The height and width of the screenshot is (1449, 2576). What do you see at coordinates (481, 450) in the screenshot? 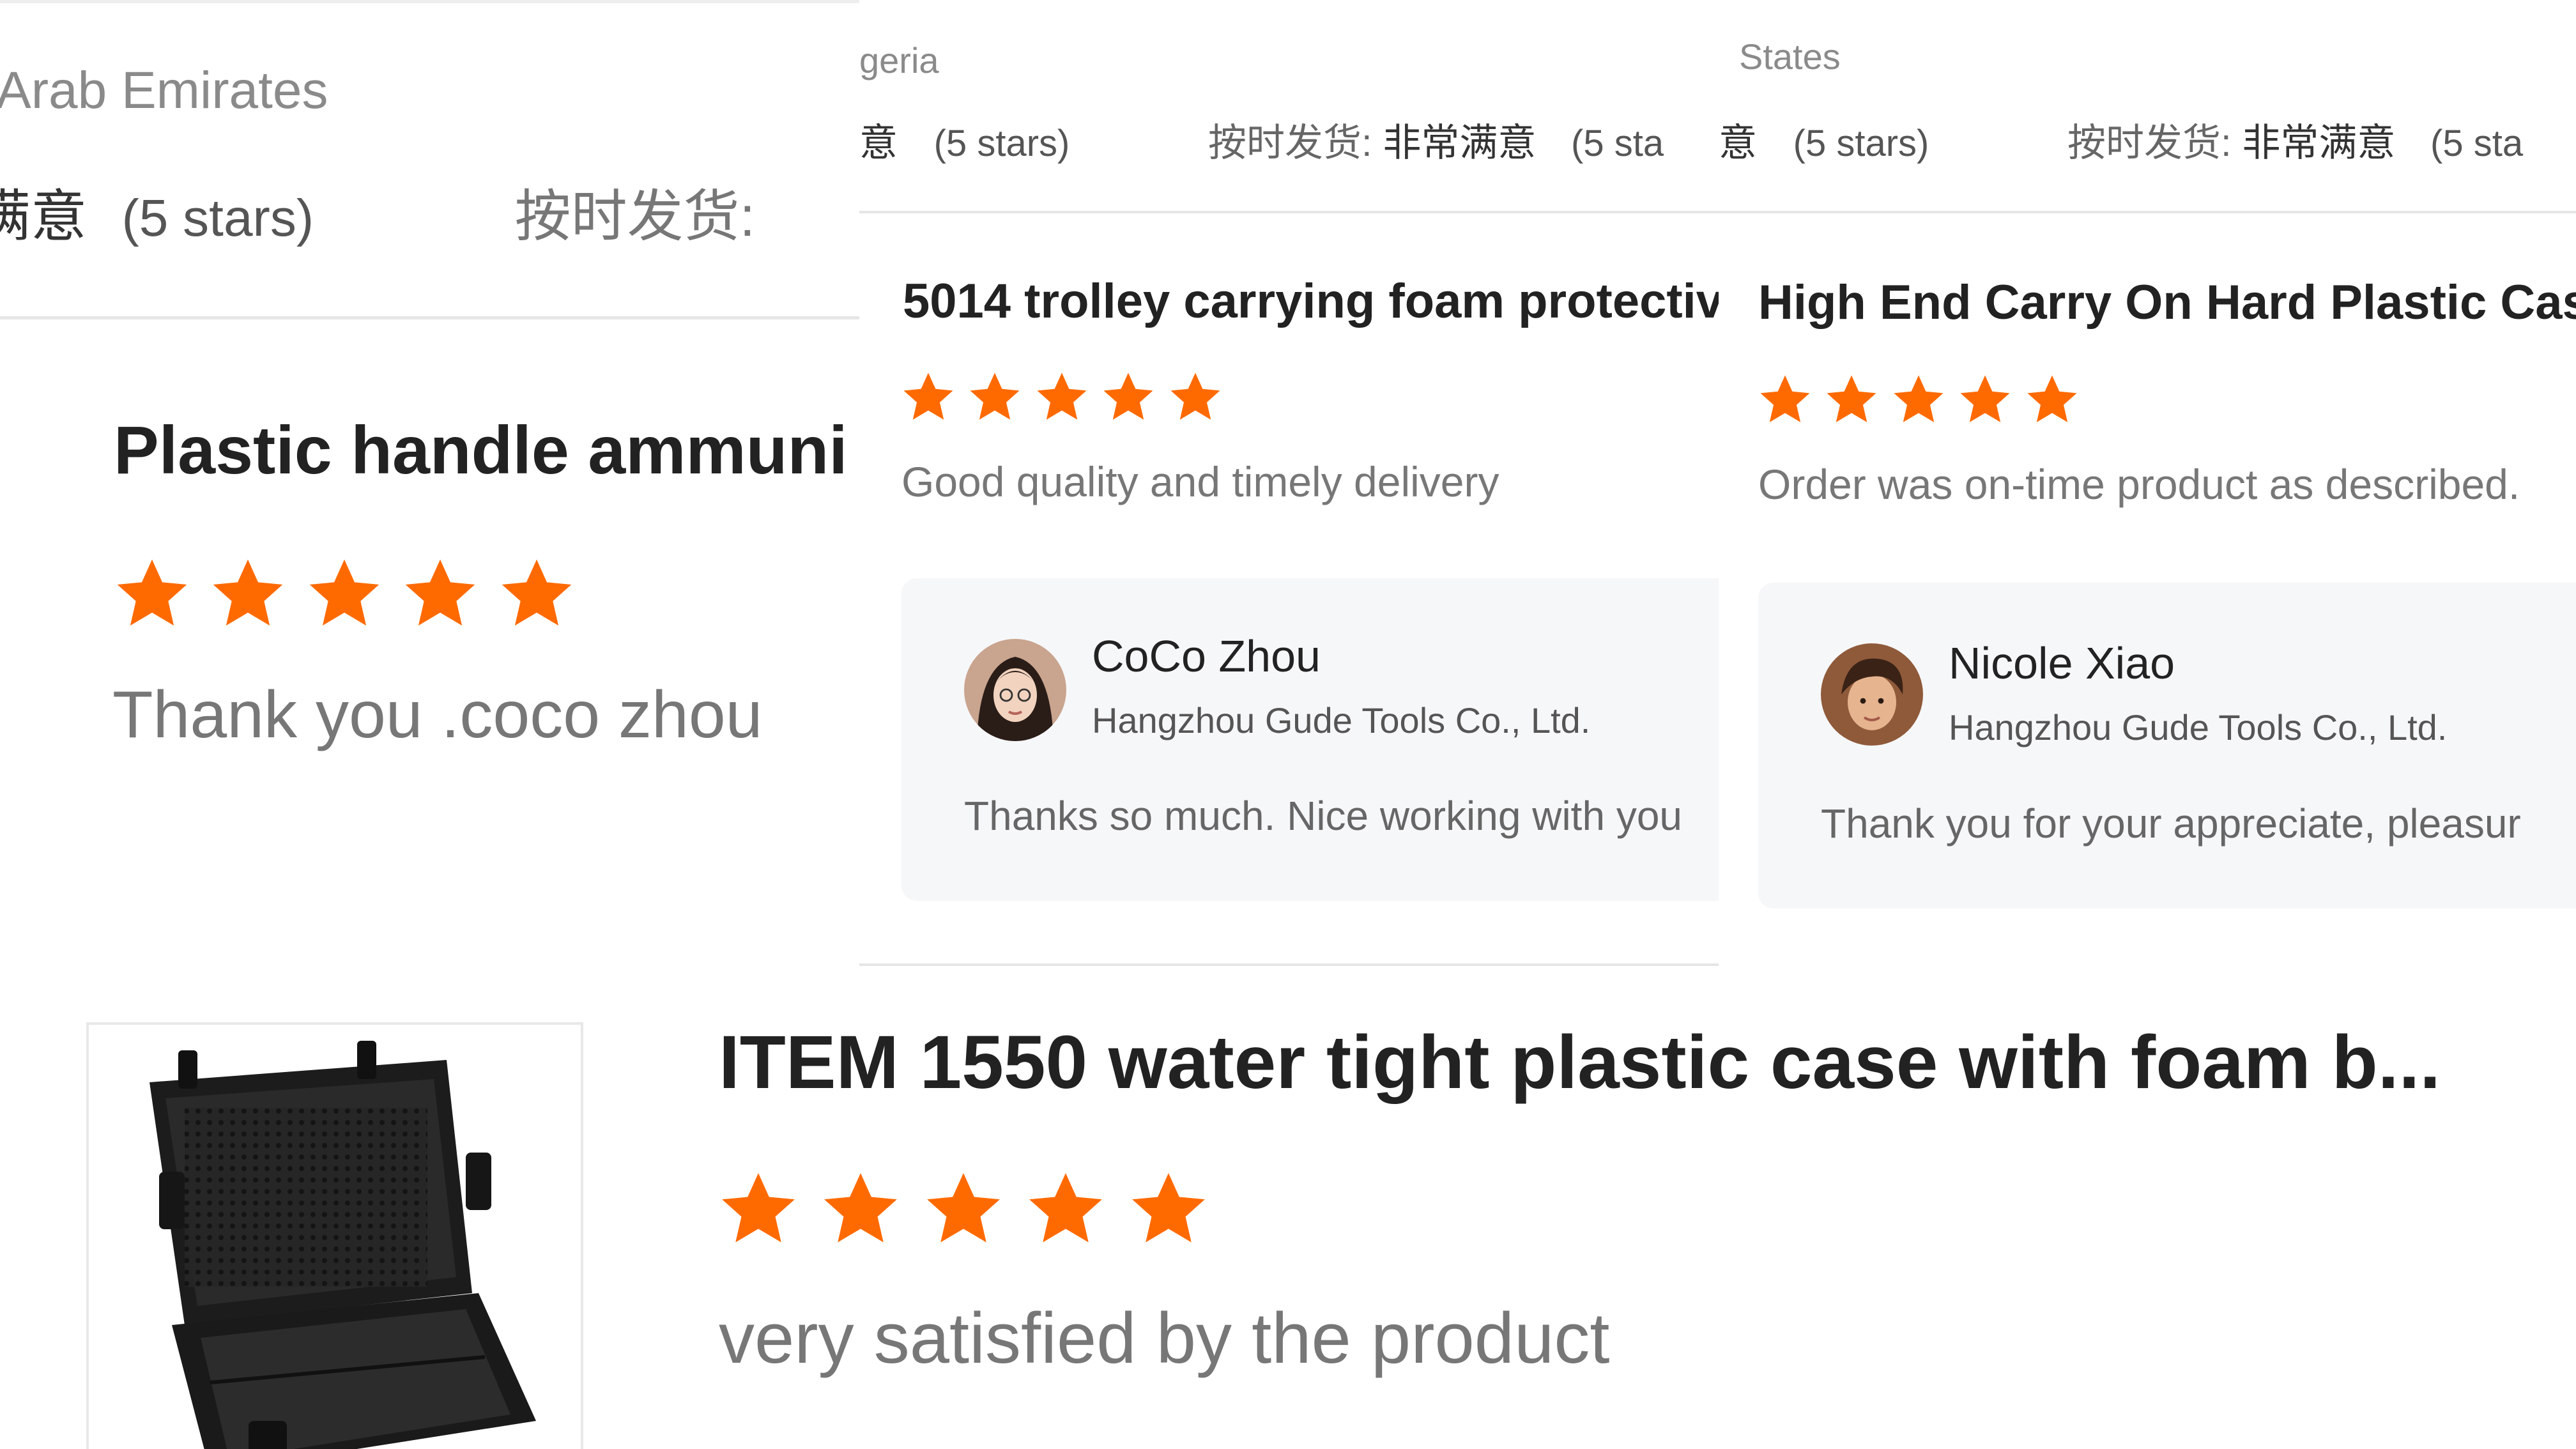
I see `product-title: Plastic handle ammuni` at bounding box center [481, 450].